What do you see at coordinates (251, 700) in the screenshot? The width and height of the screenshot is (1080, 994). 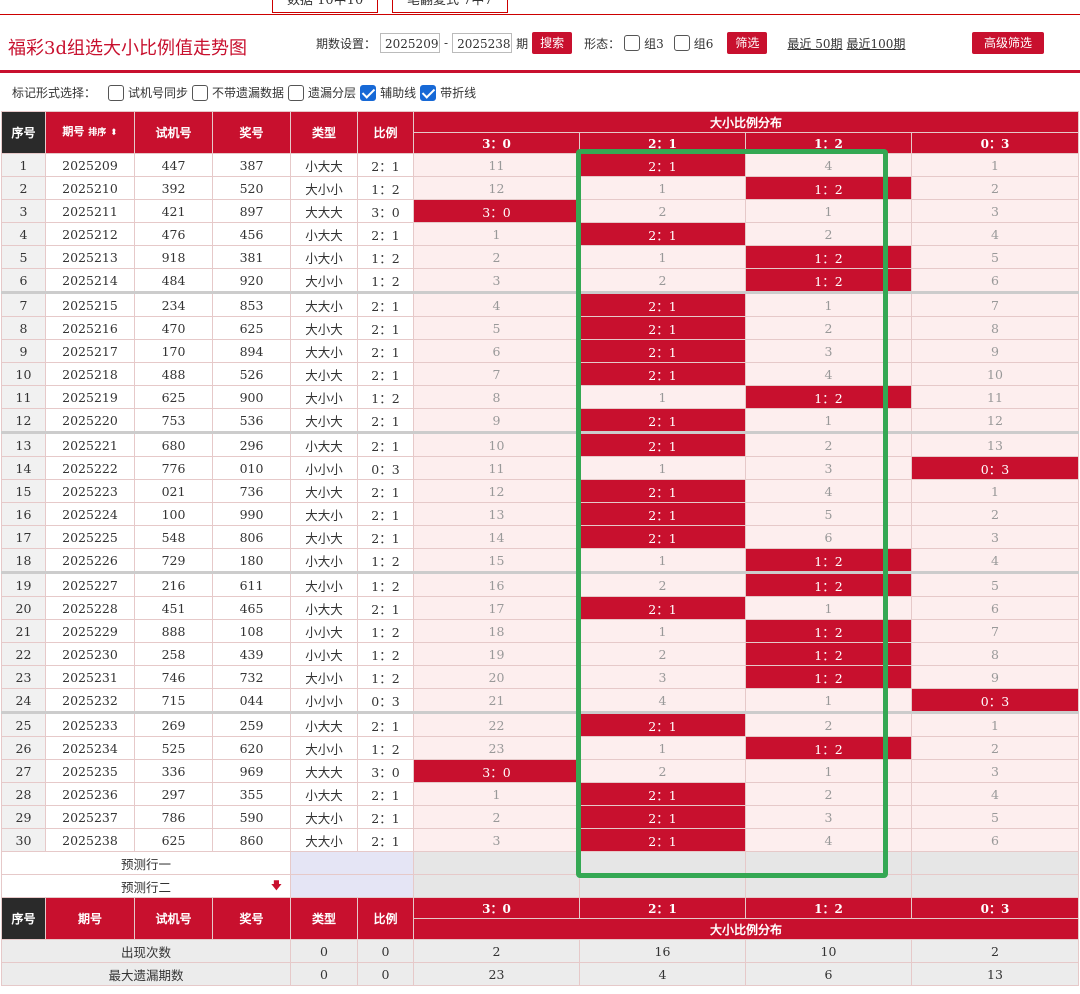 I see `cell-prize: 044` at bounding box center [251, 700].